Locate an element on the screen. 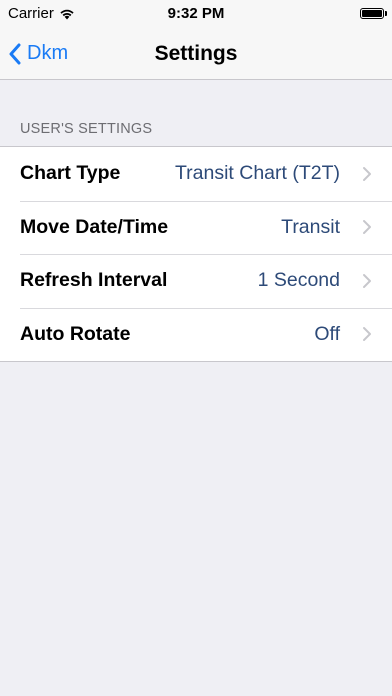 The height and width of the screenshot is (696, 392). battery-nub is located at coordinates (386, 13).